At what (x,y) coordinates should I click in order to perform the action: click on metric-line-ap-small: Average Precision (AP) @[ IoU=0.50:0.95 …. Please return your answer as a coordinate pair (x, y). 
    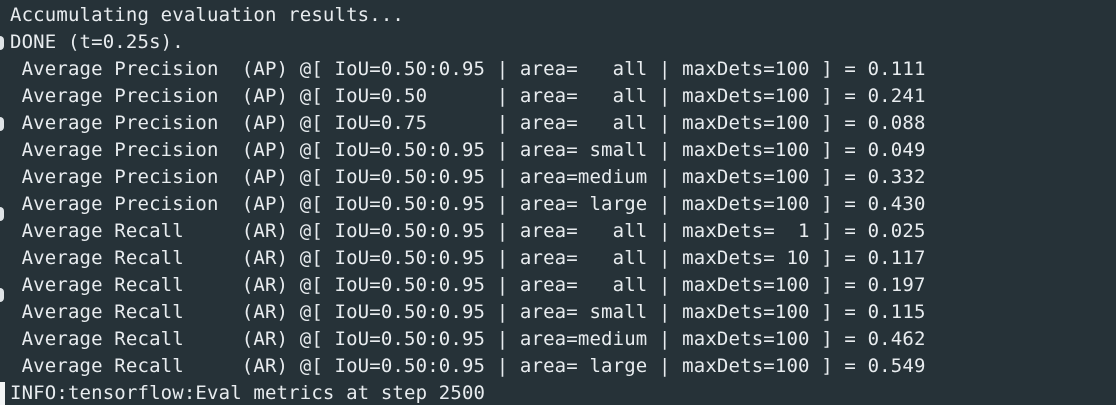
    Looking at the image, I should click on (468, 150).